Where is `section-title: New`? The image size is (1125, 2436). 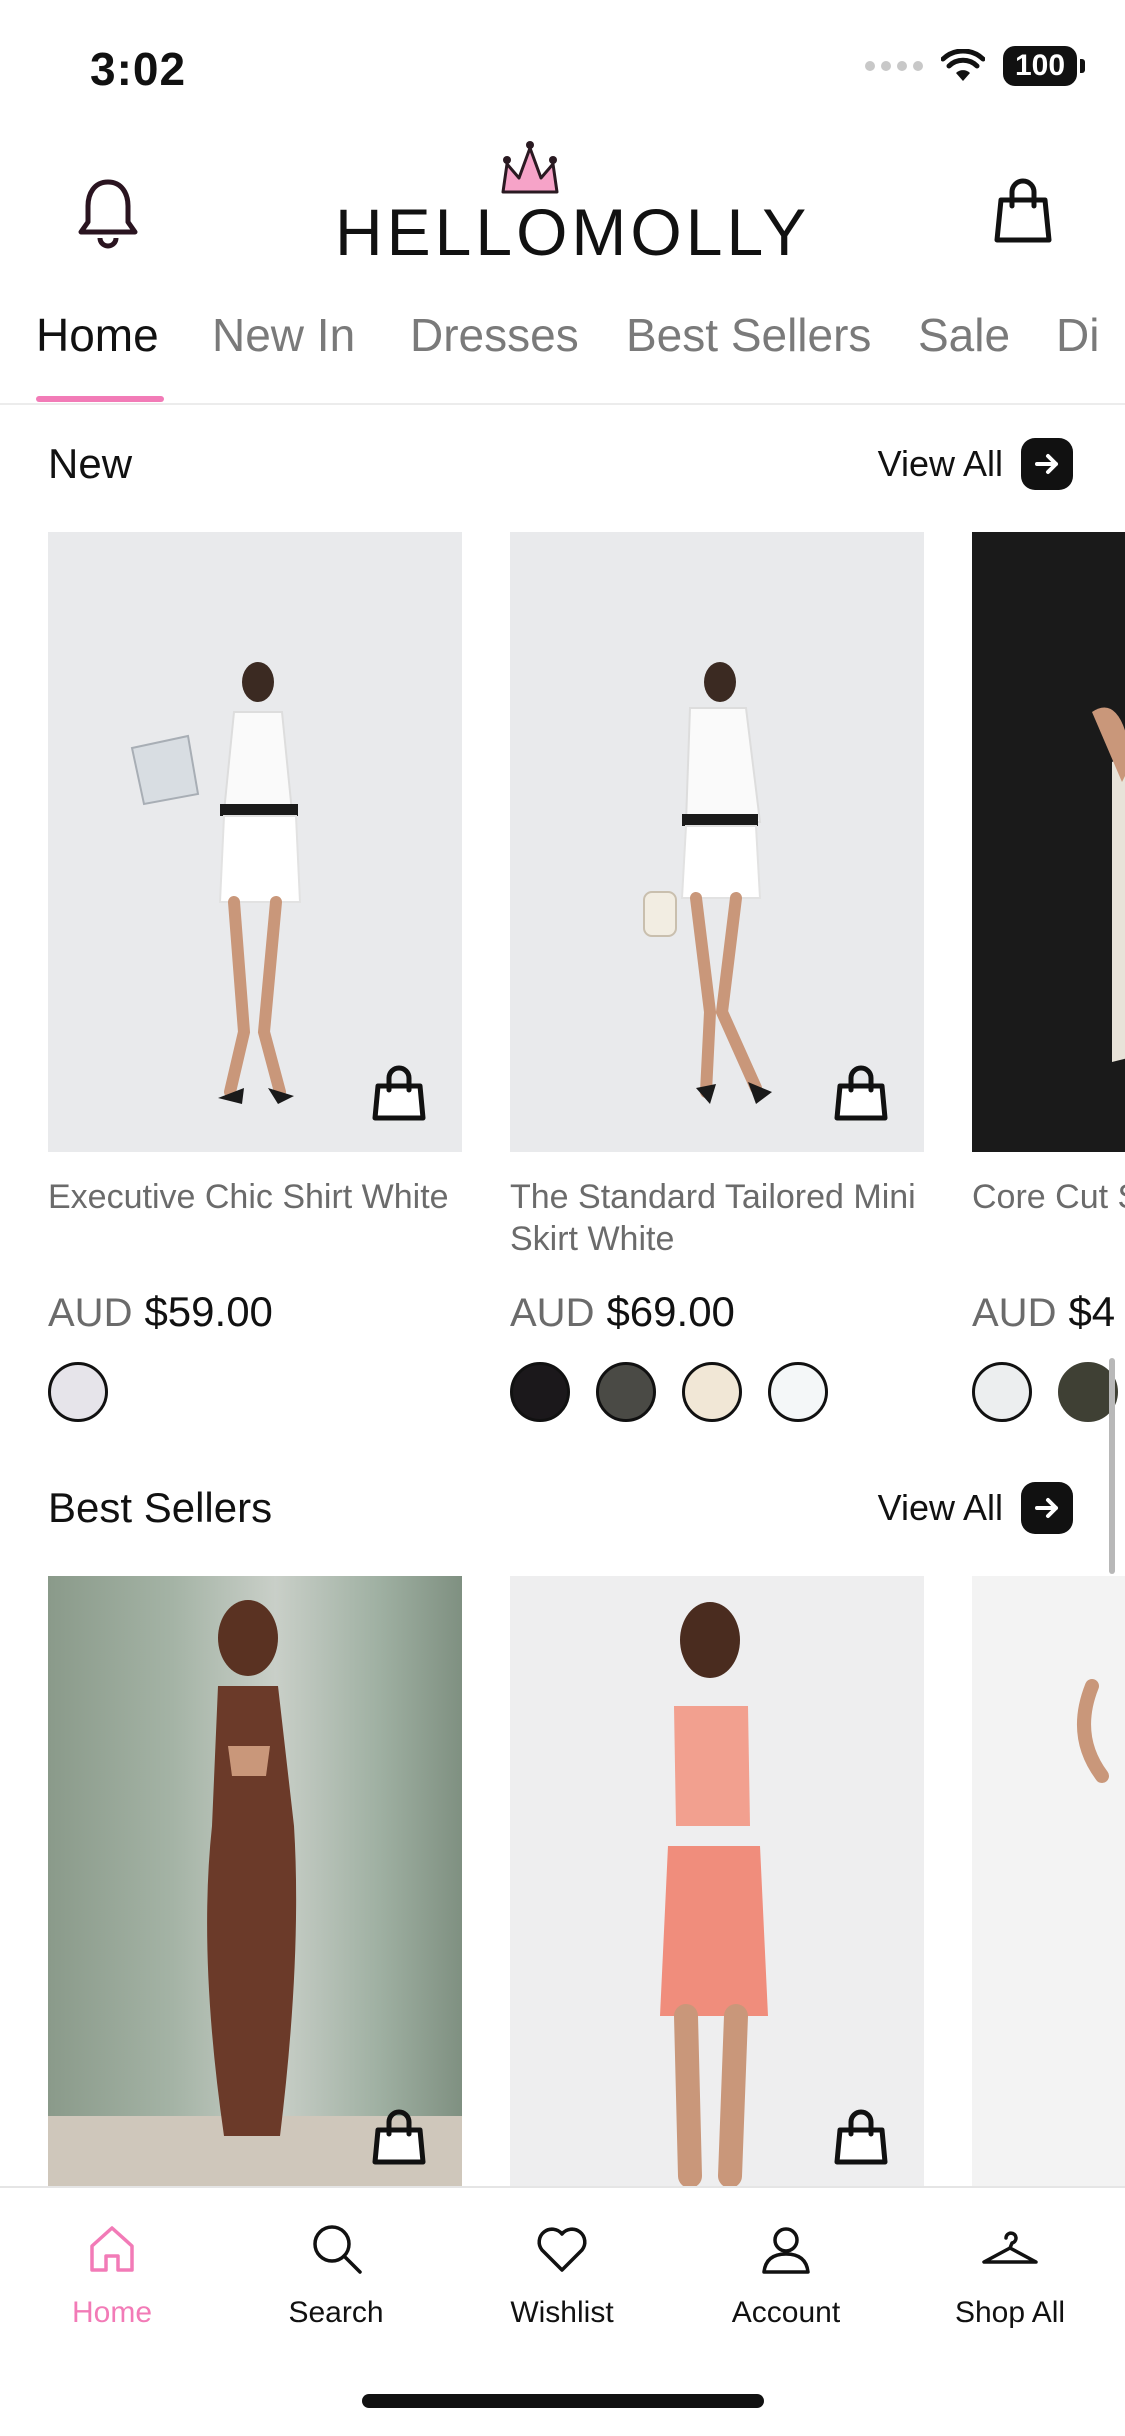
section-title: New is located at coordinates (90, 463).